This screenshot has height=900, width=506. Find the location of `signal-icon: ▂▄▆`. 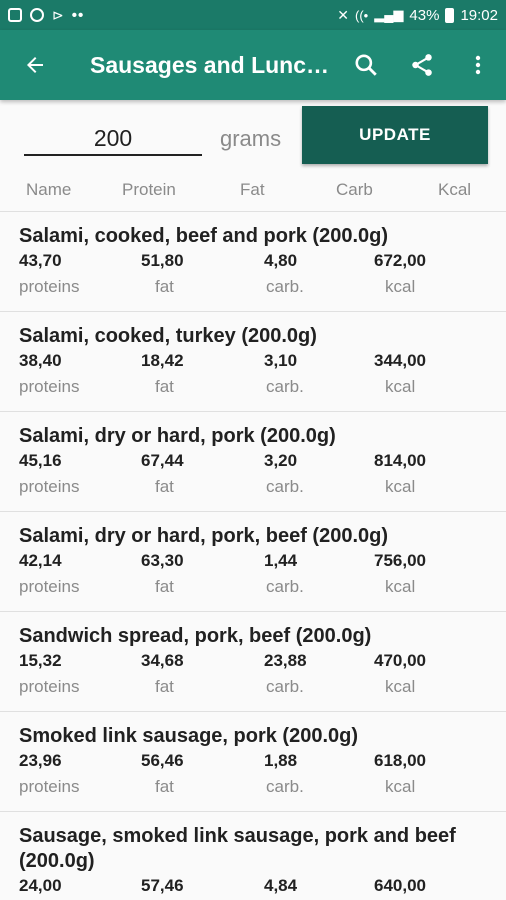

signal-icon: ▂▄▆ is located at coordinates (389, 14).